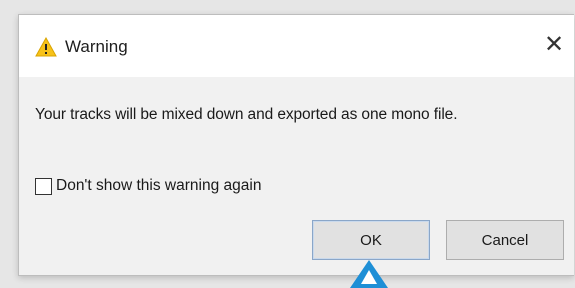  I want to click on ok-button: OK, so click(371, 240).